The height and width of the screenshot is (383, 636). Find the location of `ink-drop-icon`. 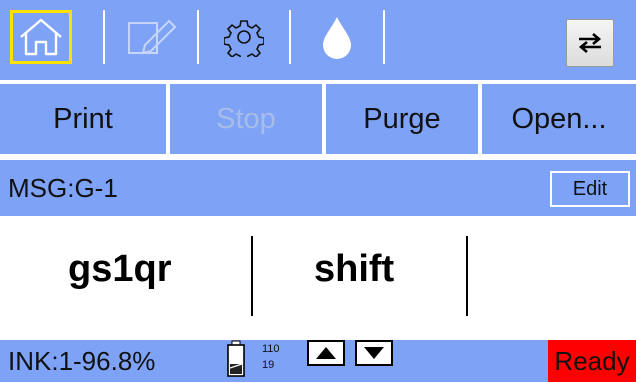

ink-drop-icon is located at coordinates (337, 38).